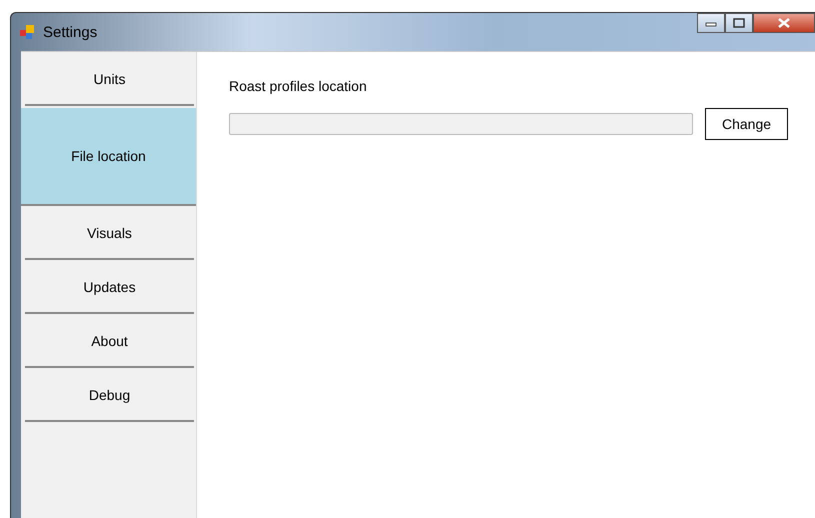 The width and height of the screenshot is (815, 518). I want to click on change-button: Change, so click(746, 124).